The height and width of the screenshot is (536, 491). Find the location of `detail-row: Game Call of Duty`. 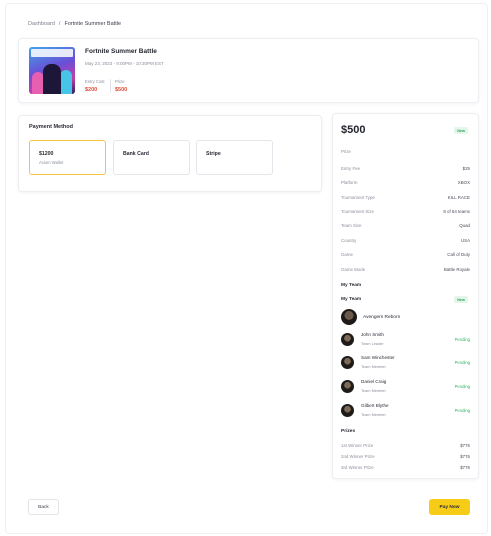

detail-row: Game Call of Duty is located at coordinates (405, 256).